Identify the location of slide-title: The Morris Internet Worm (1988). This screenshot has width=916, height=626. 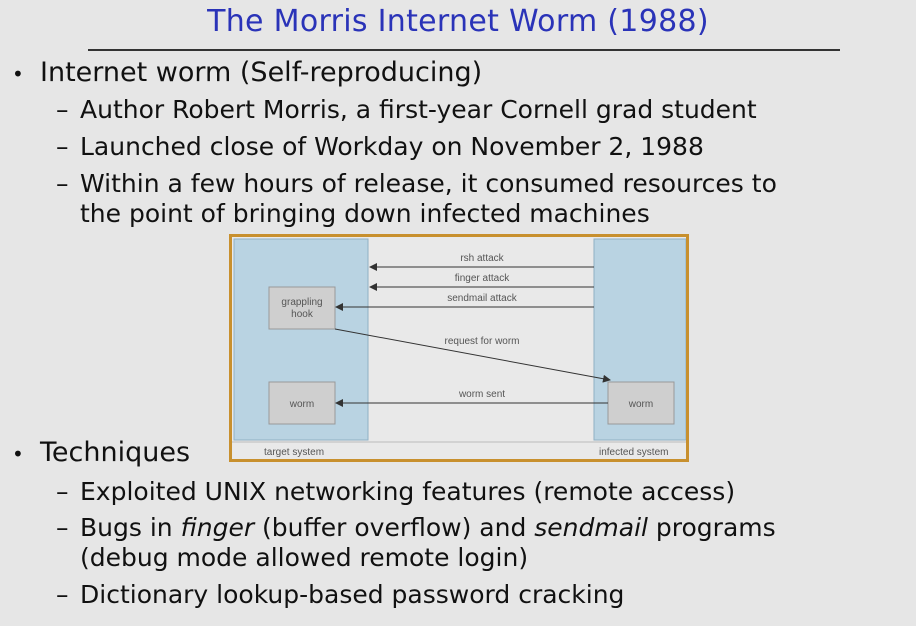
(458, 21).